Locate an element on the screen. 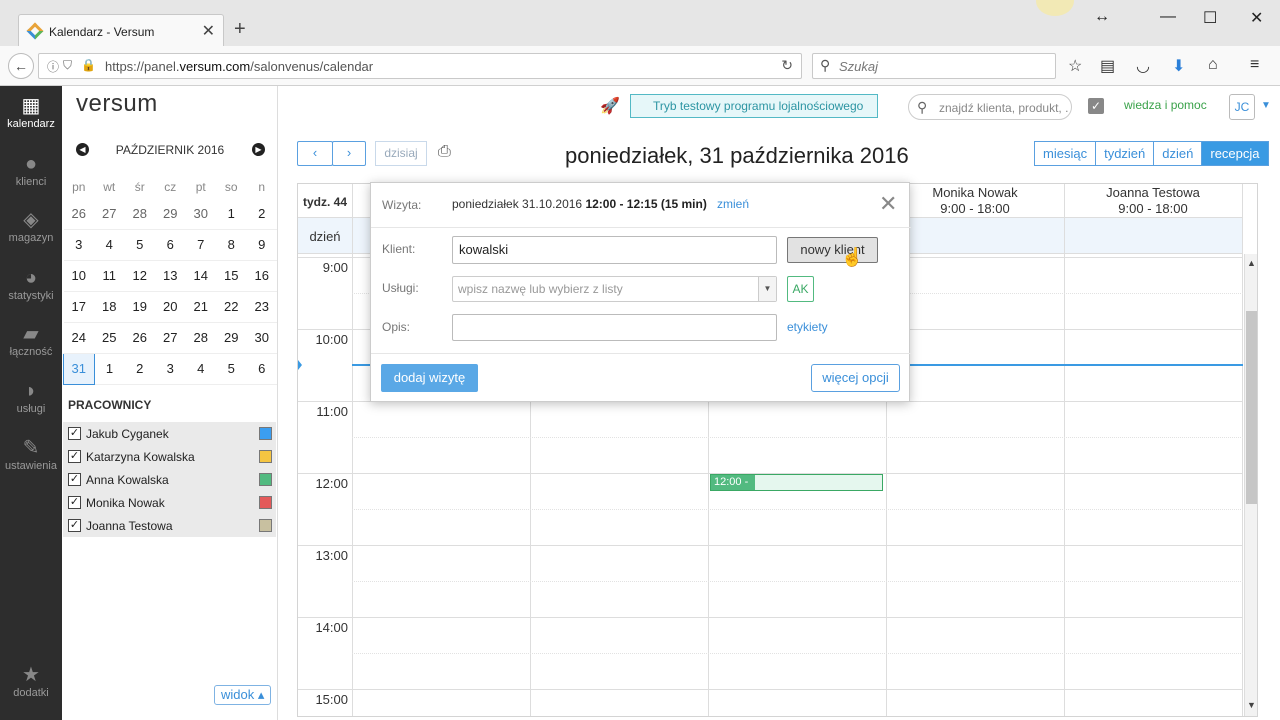 The height and width of the screenshot is (720, 1280). chevron-down-icon: ▼ is located at coordinates (767, 289).